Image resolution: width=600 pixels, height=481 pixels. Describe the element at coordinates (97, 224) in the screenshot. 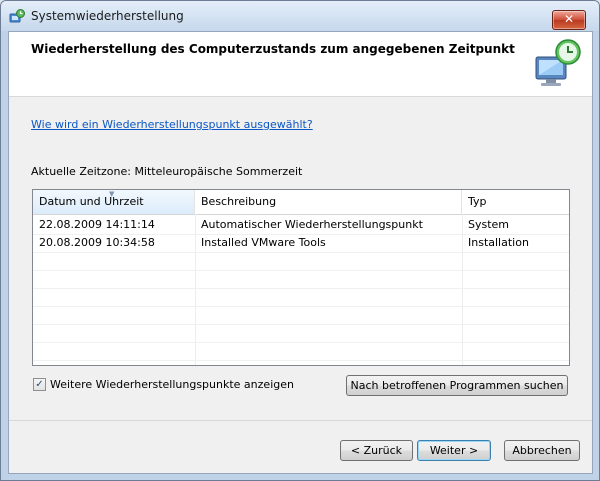

I see `cell-datetime: 22.08.2009 14:11:14` at that location.